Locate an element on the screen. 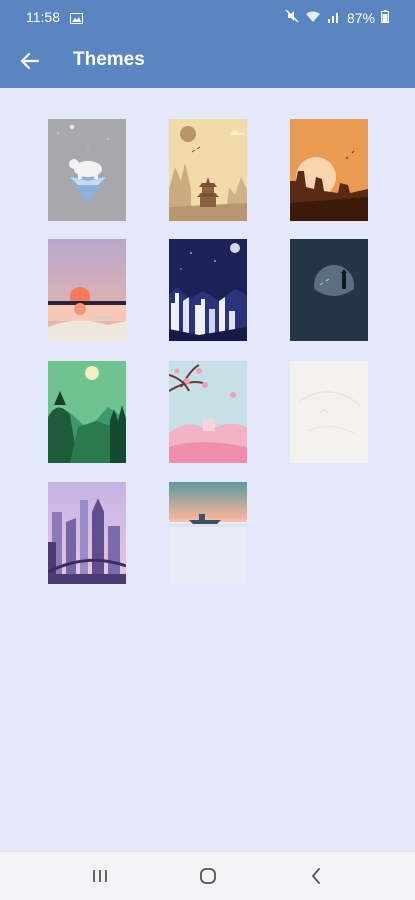 The height and width of the screenshot is (900, 415). system-back-button is located at coordinates (316, 876).